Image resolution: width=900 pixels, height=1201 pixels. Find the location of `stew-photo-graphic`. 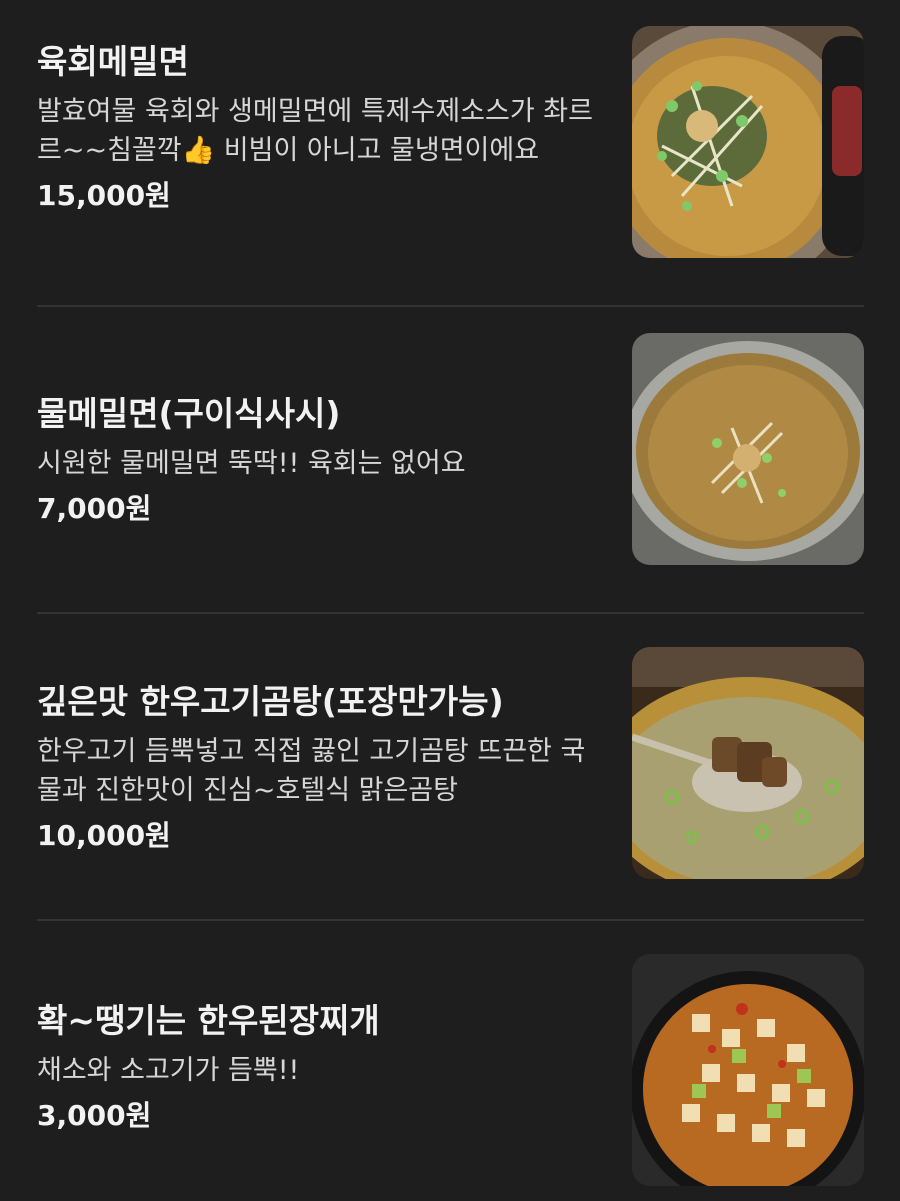

stew-photo-graphic is located at coordinates (748, 1070).